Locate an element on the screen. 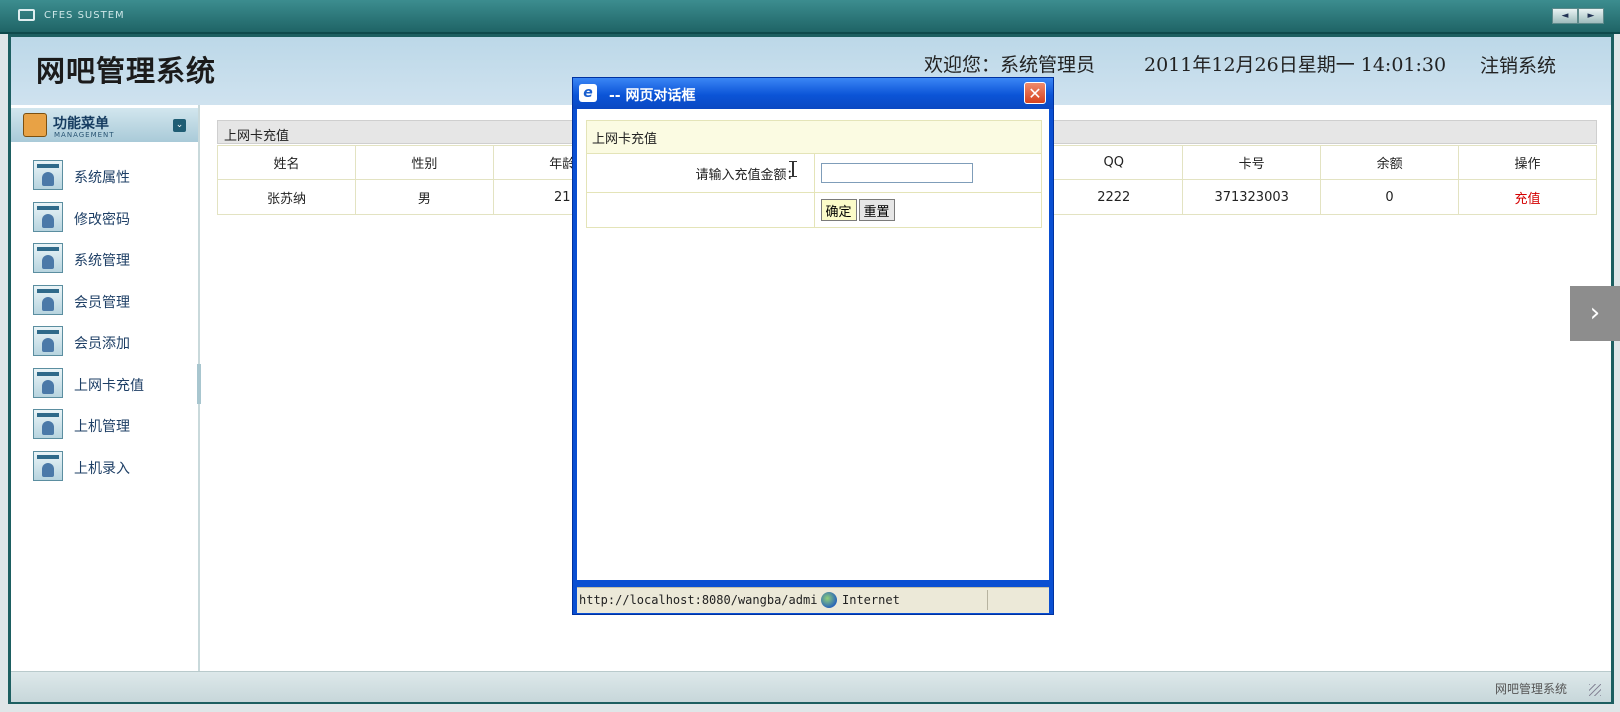  status-text: 网吧管理系统 is located at coordinates (1530, 689).